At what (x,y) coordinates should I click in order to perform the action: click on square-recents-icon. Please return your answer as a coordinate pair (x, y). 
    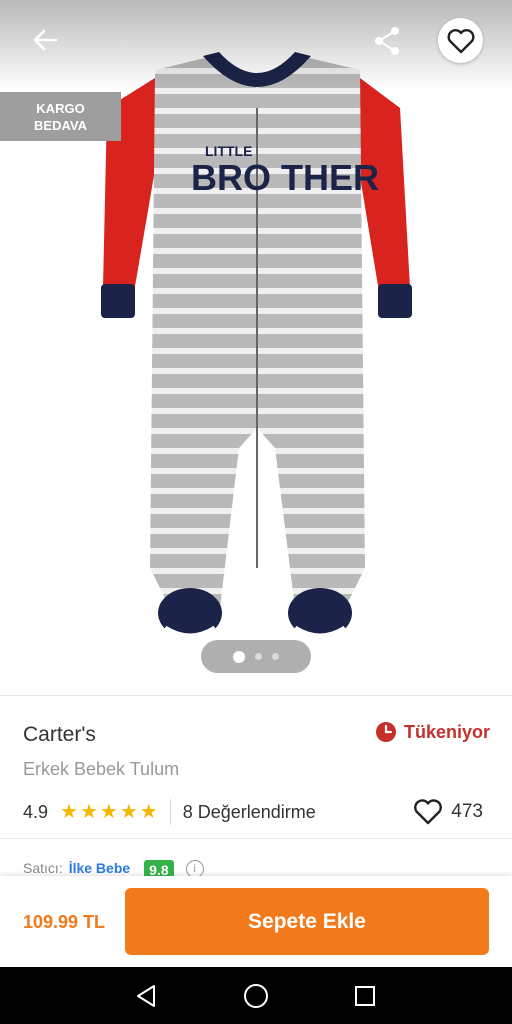
    Looking at the image, I should click on (365, 996).